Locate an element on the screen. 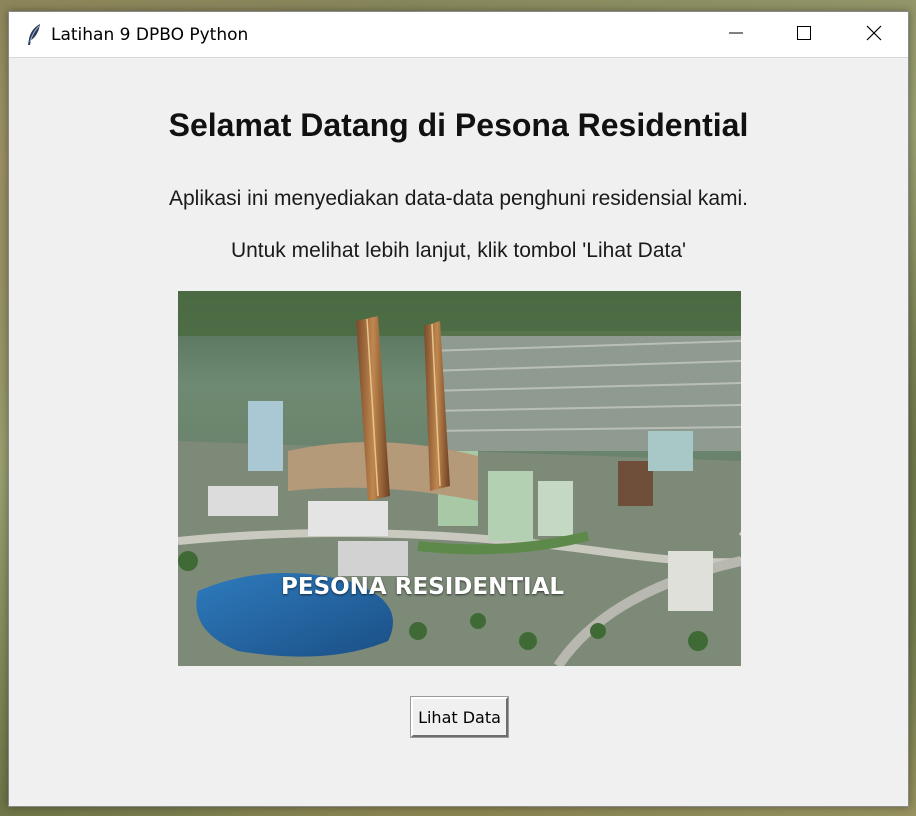 The height and width of the screenshot is (816, 916). window-title: Latihan 9 DPBO Python is located at coordinates (150, 35).